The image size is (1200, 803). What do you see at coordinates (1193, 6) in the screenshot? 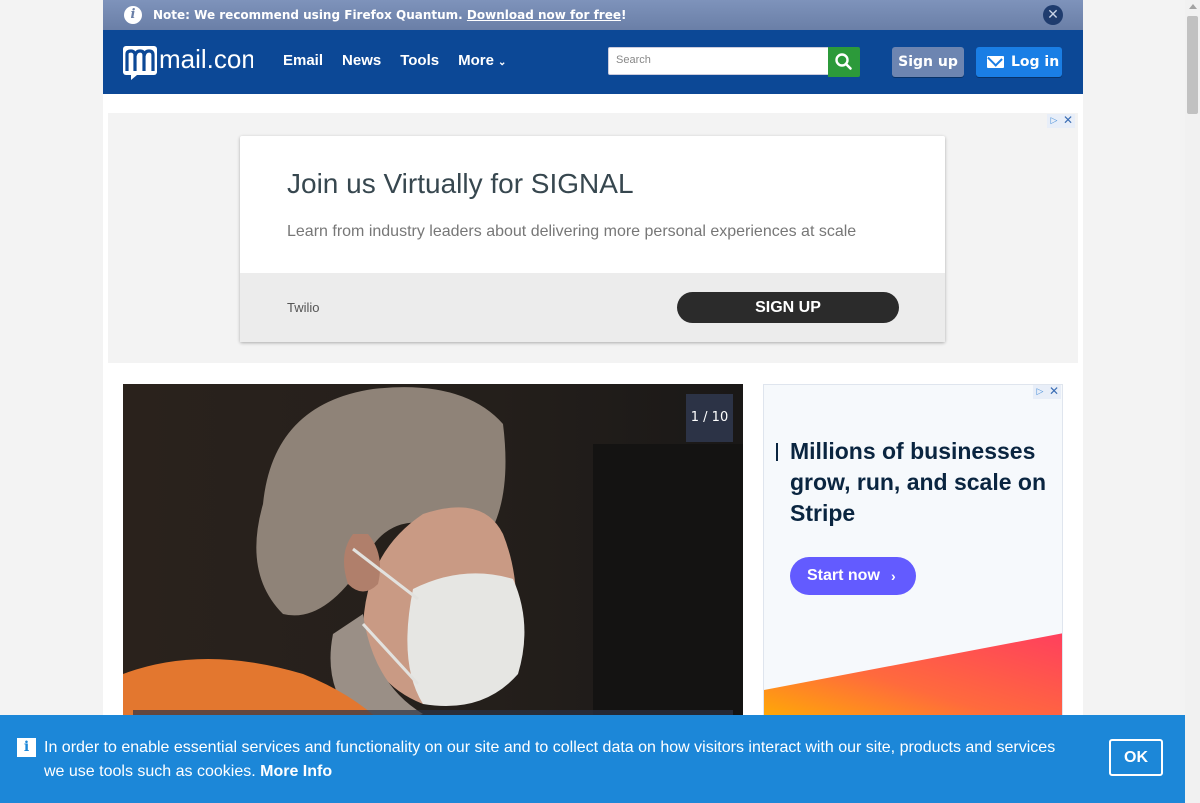
I see `scroll-up-icon` at bounding box center [1193, 6].